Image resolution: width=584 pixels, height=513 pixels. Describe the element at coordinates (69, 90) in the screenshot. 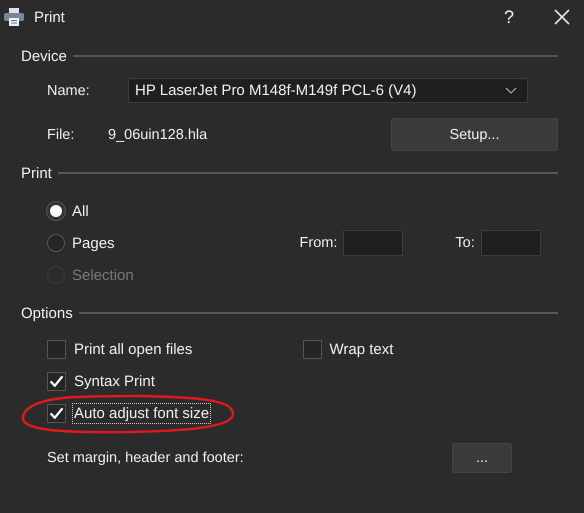

I see `name-label: Name:` at that location.